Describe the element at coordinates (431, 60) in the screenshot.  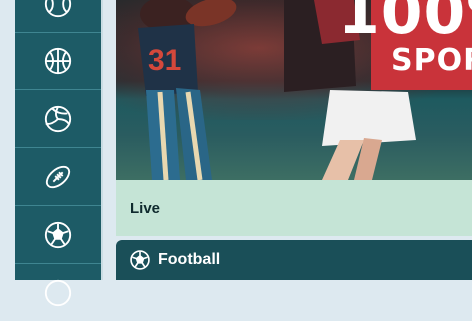
I see `hero-subheadline: SPOR` at that location.